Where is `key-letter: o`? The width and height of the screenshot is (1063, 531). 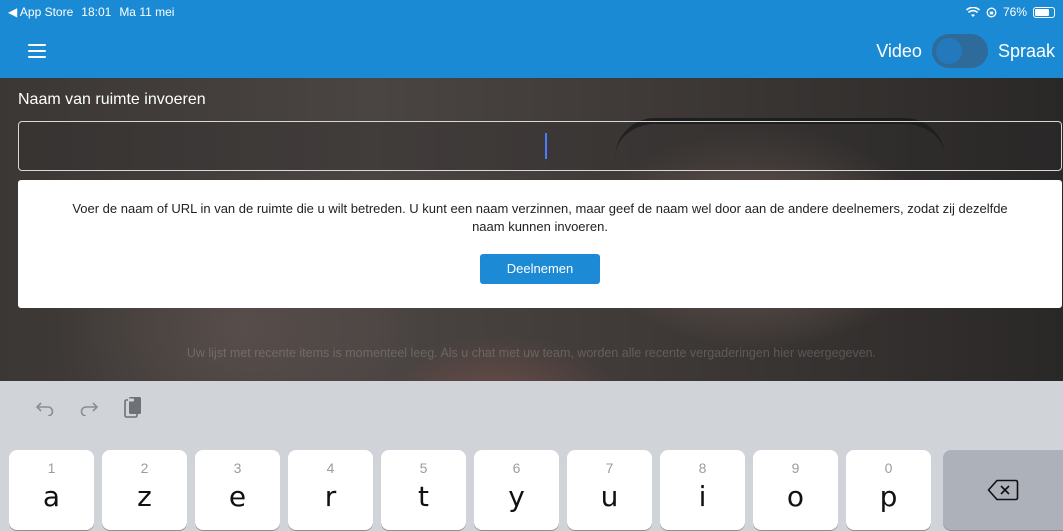 key-letter: o is located at coordinates (795, 496).